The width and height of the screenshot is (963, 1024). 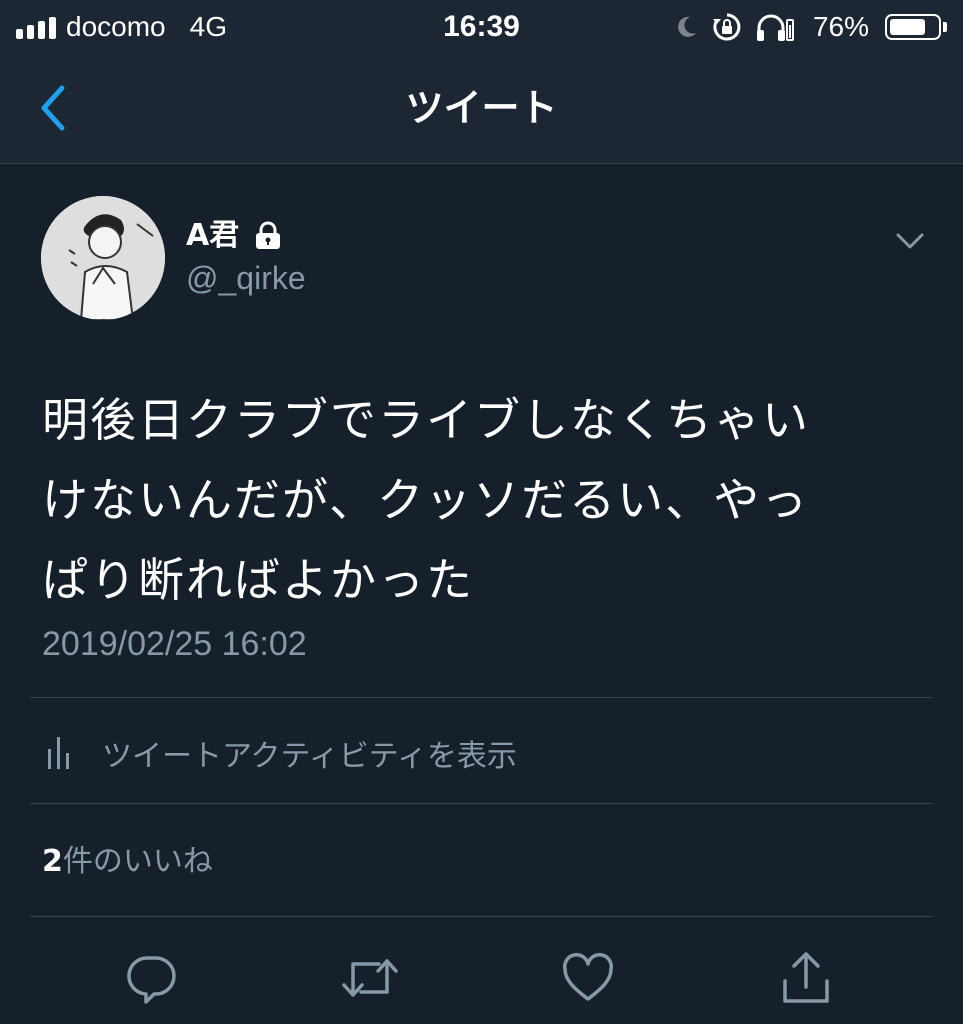 I want to click on tweet-activity-link: ツイートアクティビティを表示, so click(x=281, y=753).